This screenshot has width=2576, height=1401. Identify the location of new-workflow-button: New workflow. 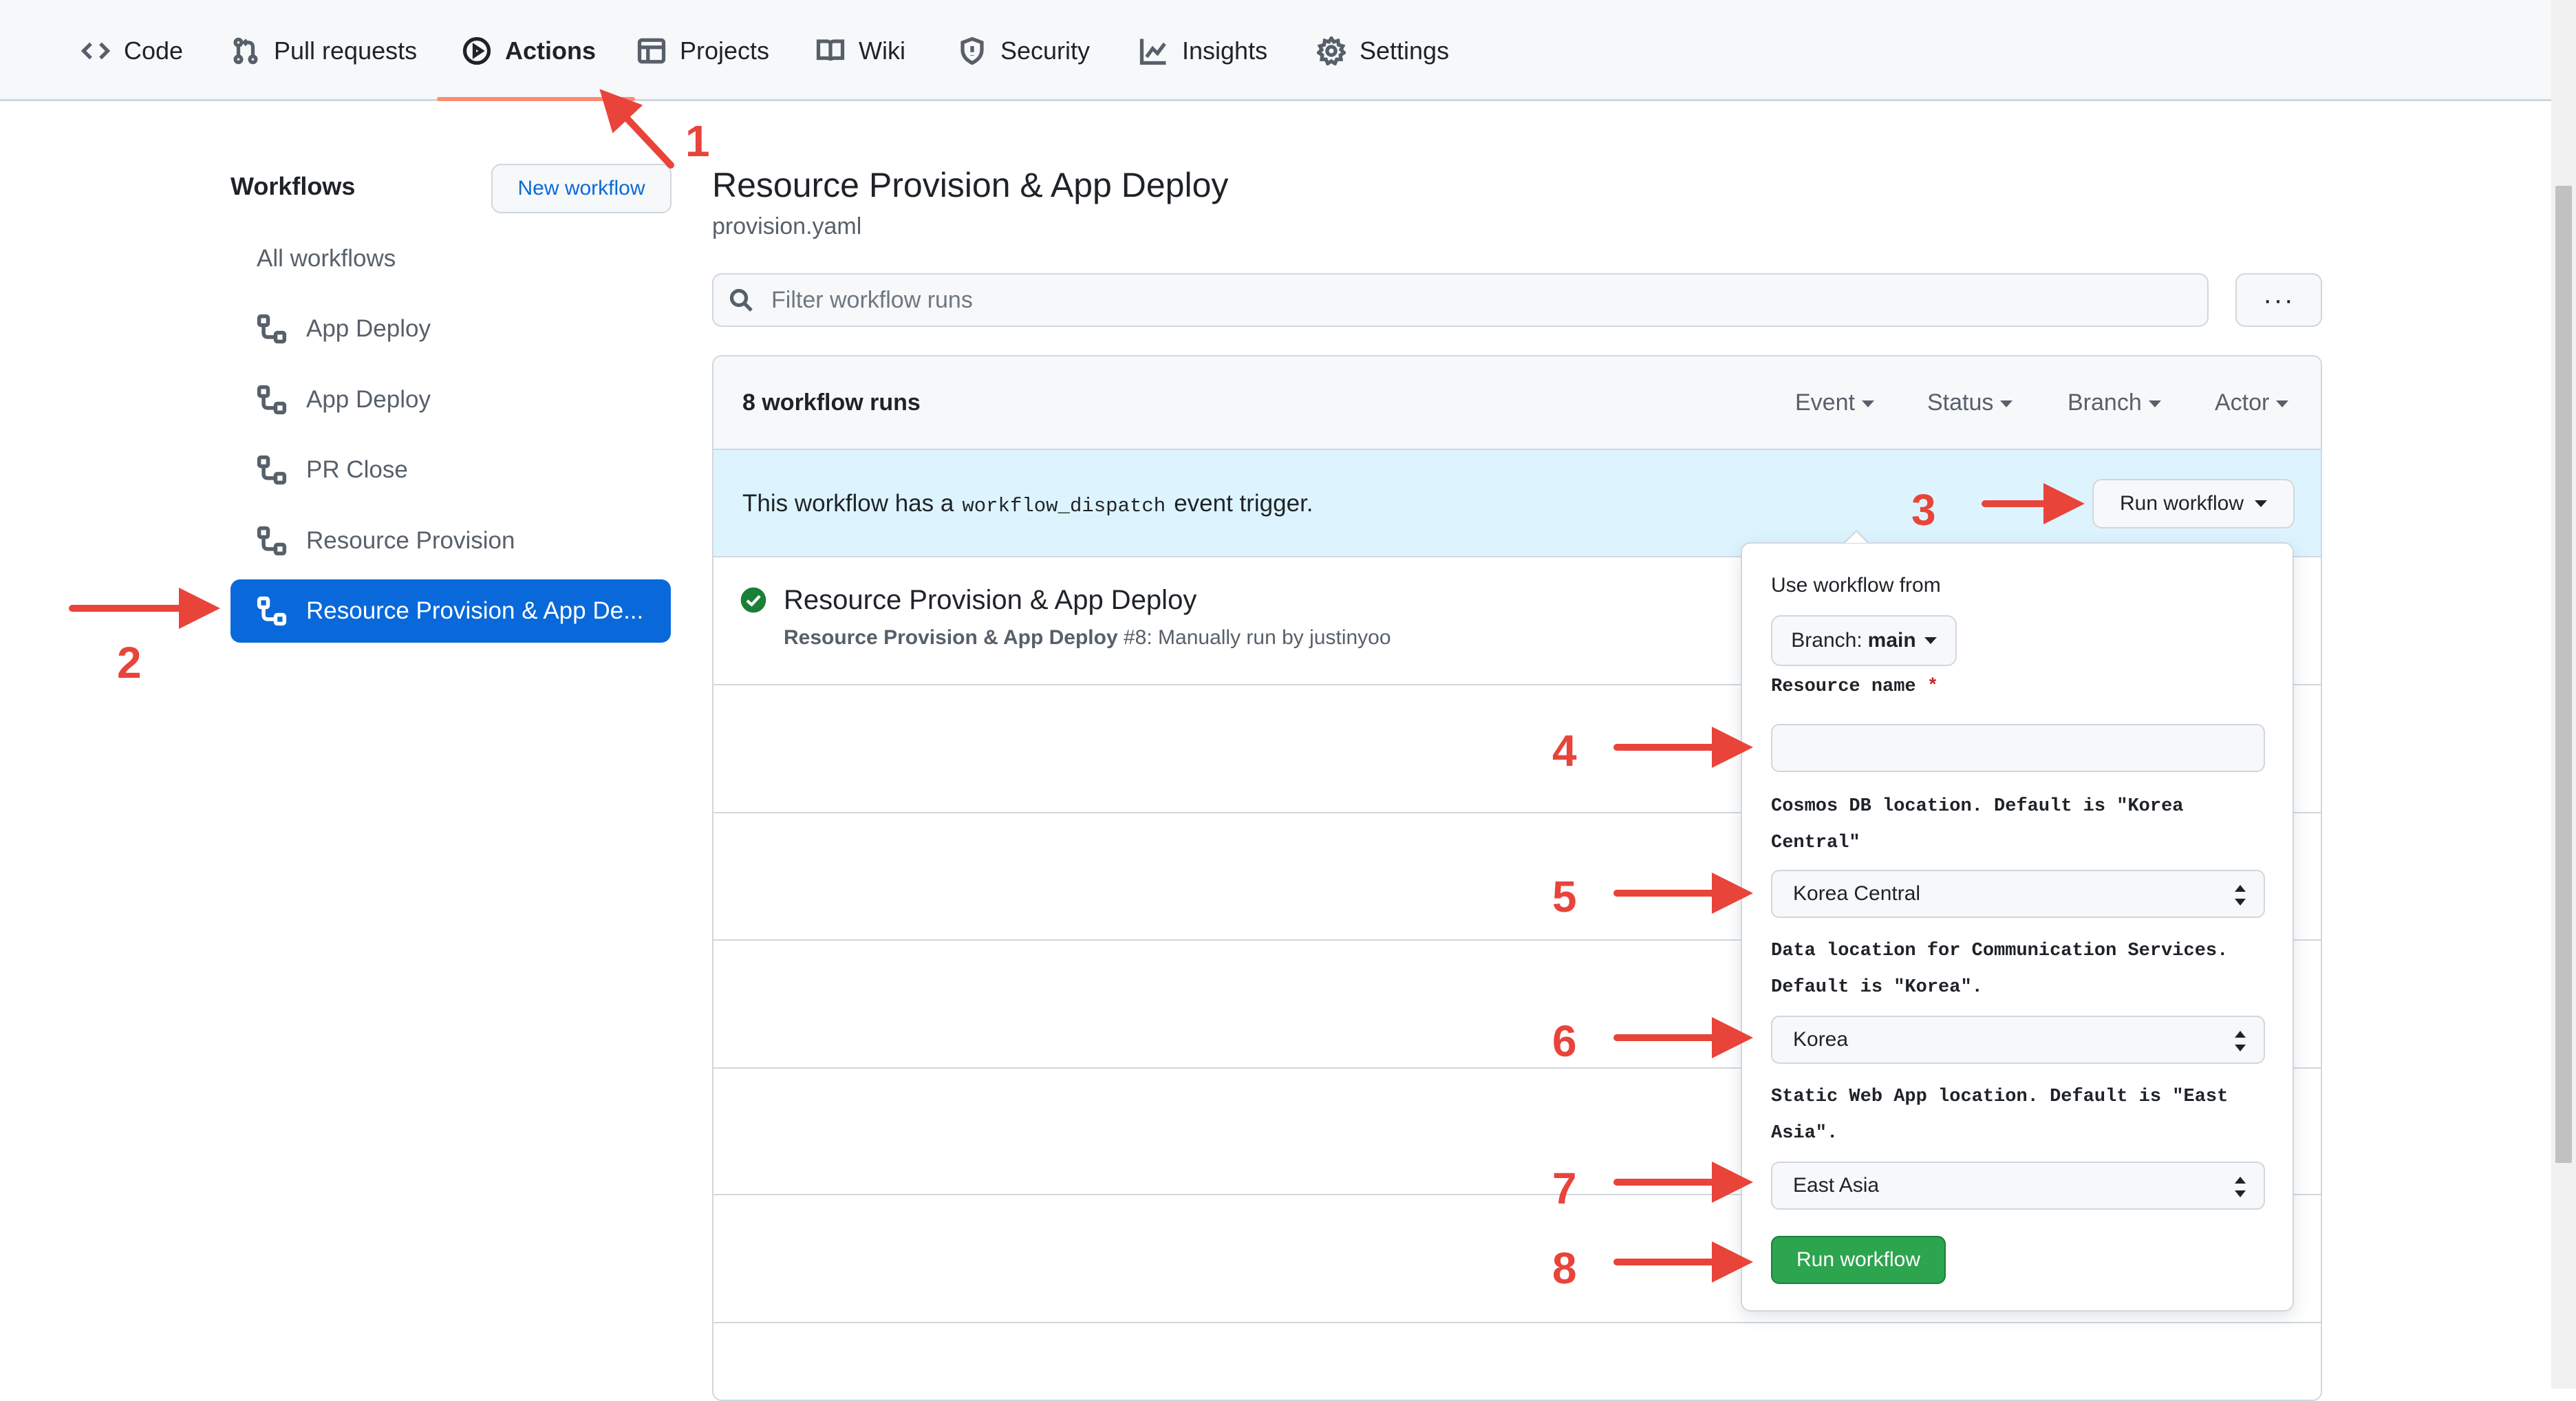
(581, 188).